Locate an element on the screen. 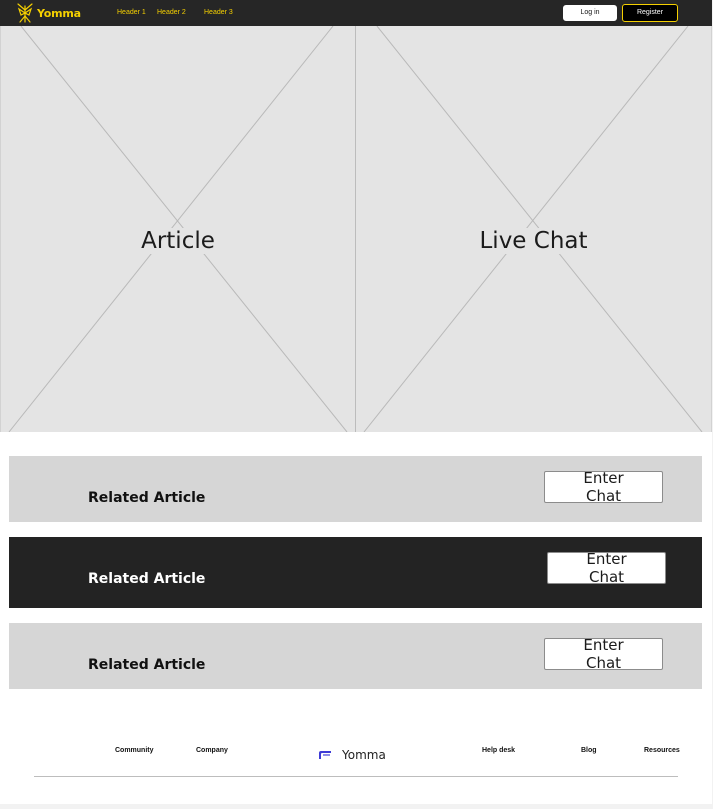  footer-brand-name: Yomma is located at coordinates (364, 755).